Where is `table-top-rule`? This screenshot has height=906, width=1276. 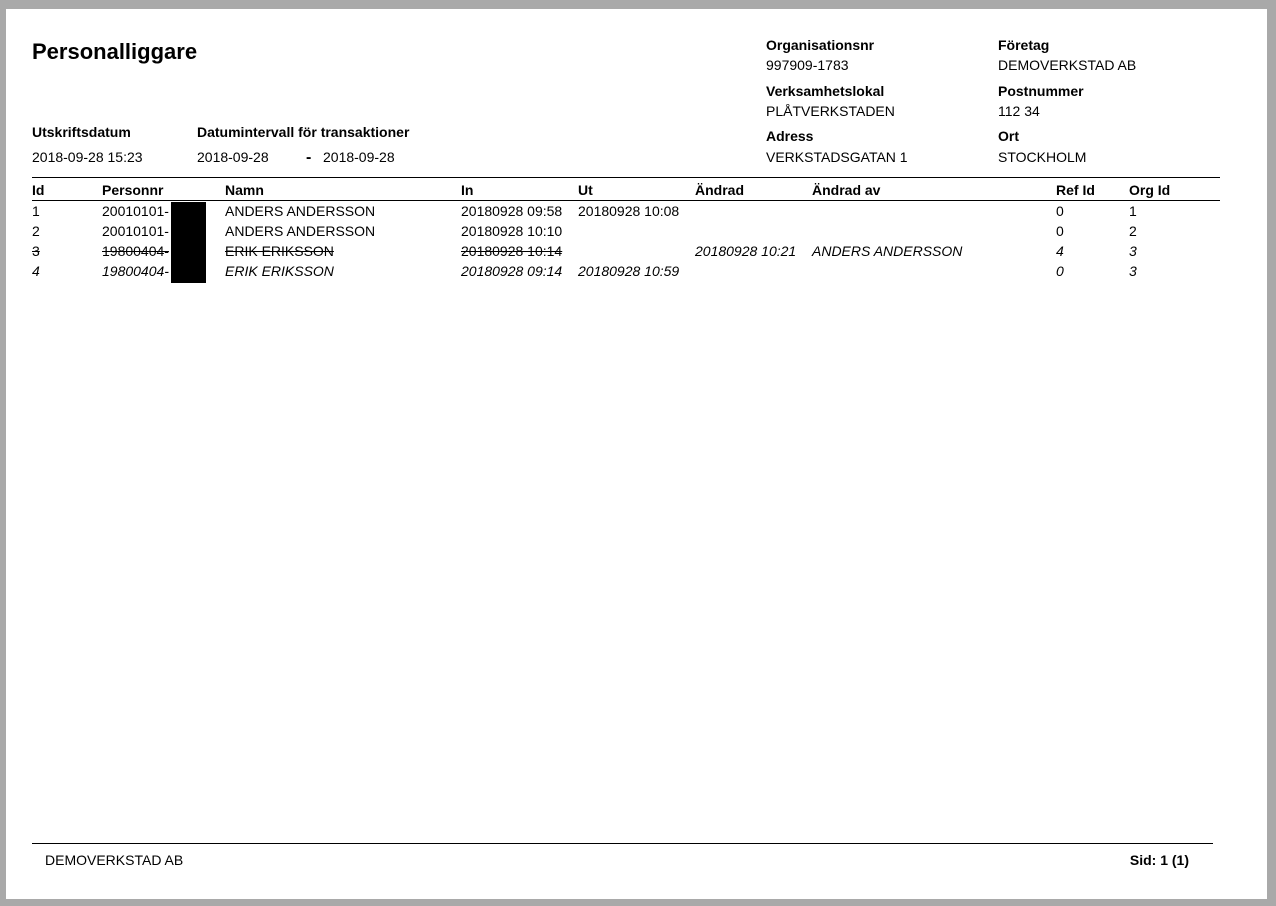 table-top-rule is located at coordinates (626, 177).